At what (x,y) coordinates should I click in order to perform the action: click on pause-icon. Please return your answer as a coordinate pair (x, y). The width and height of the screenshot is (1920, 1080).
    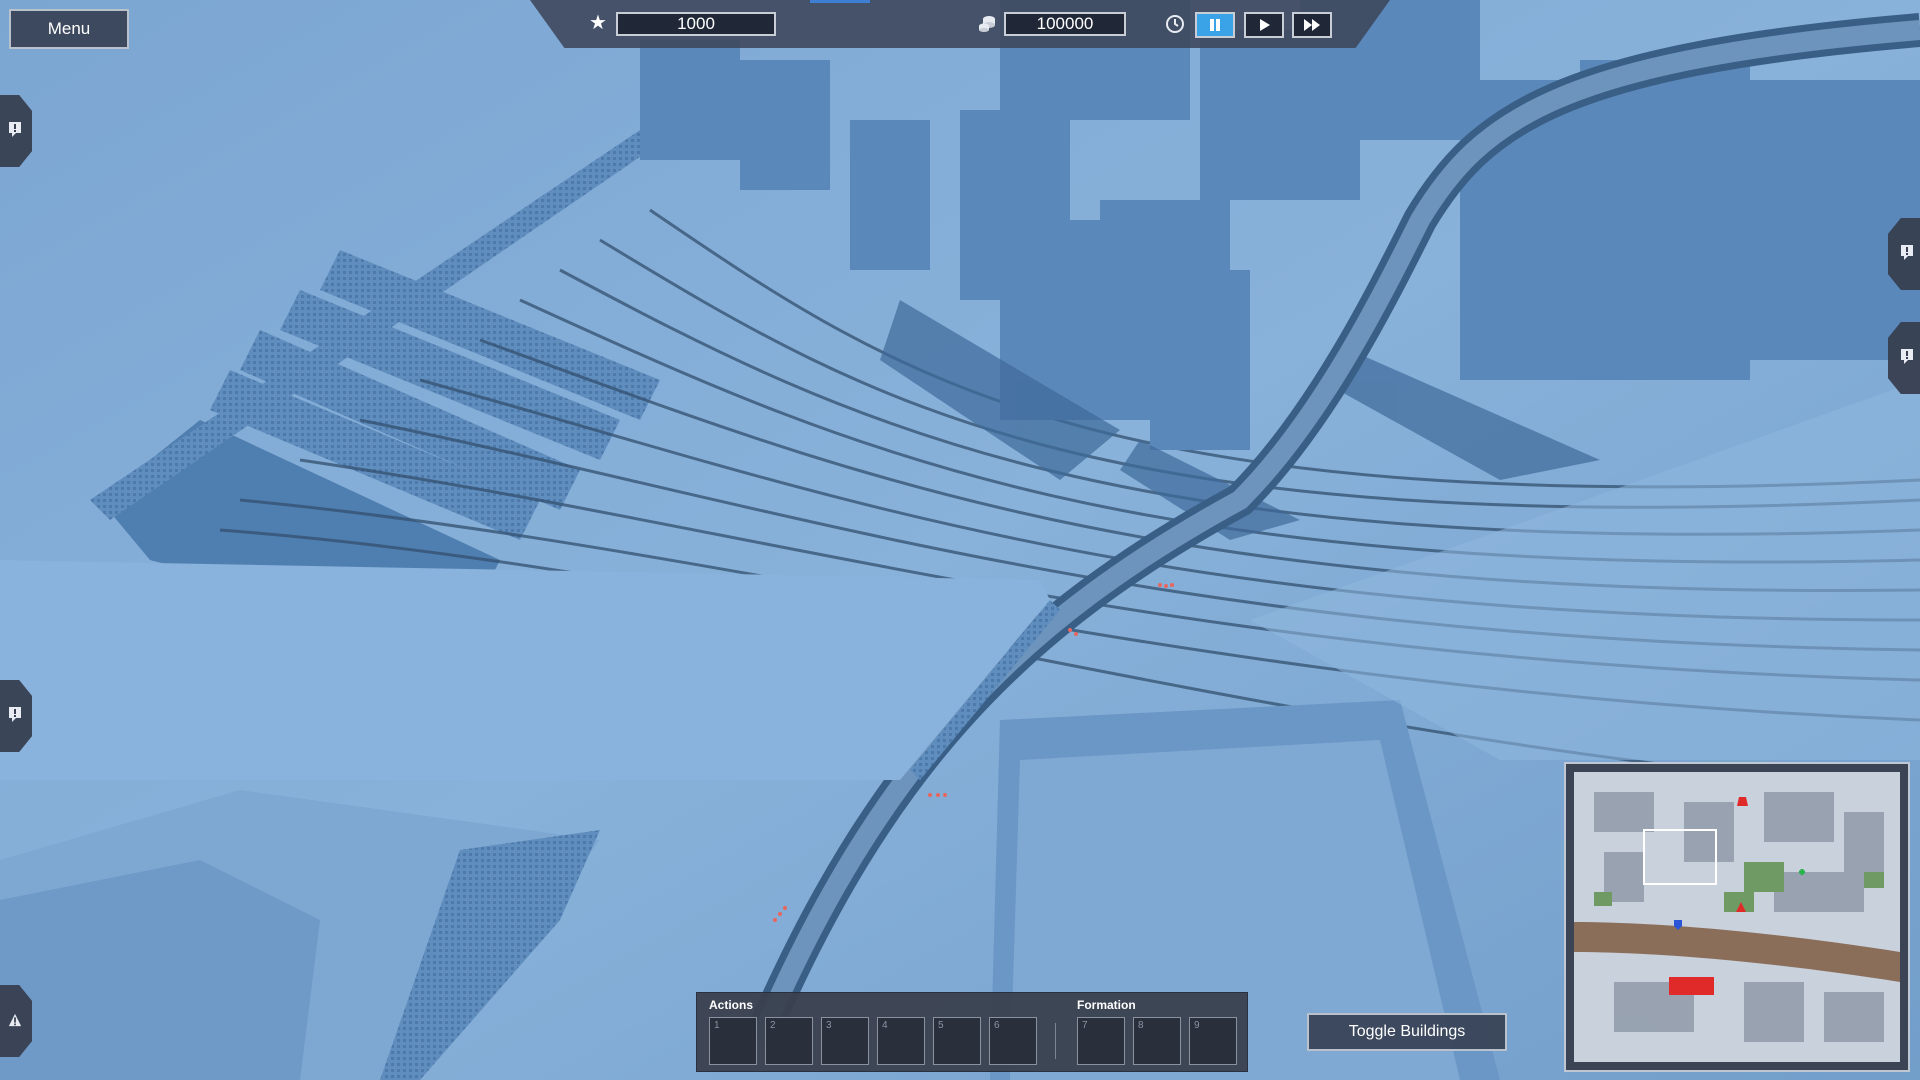
    Looking at the image, I should click on (1215, 25).